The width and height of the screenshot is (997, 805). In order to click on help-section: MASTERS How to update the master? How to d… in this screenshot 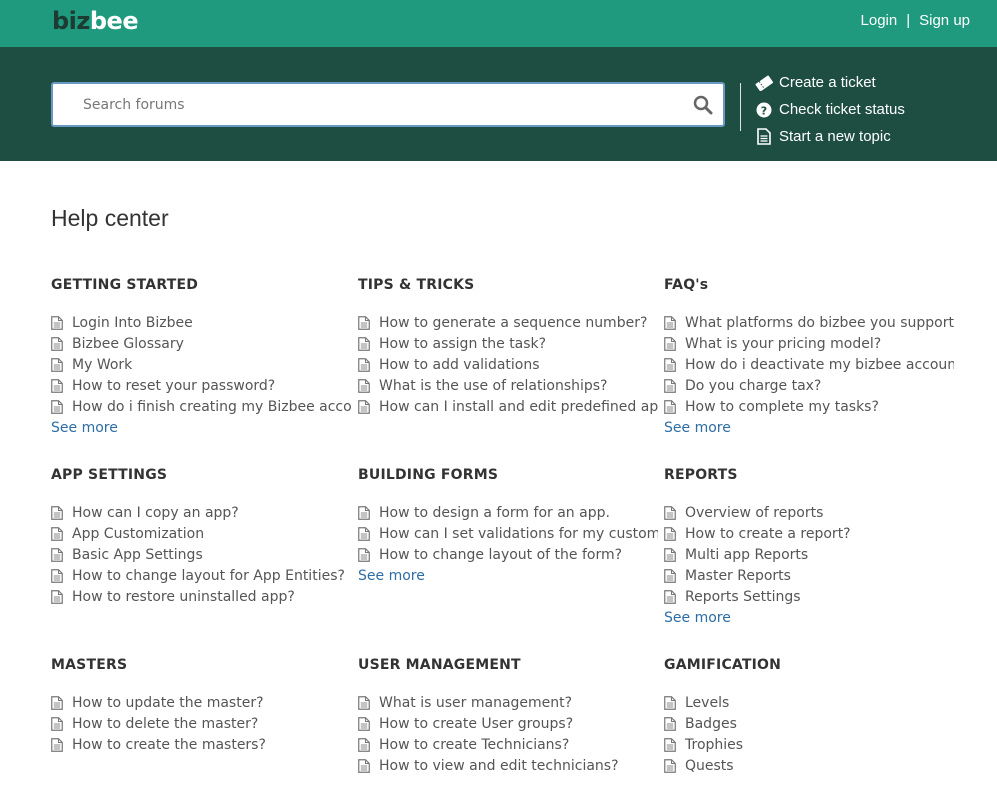, I will do `click(201, 706)`.